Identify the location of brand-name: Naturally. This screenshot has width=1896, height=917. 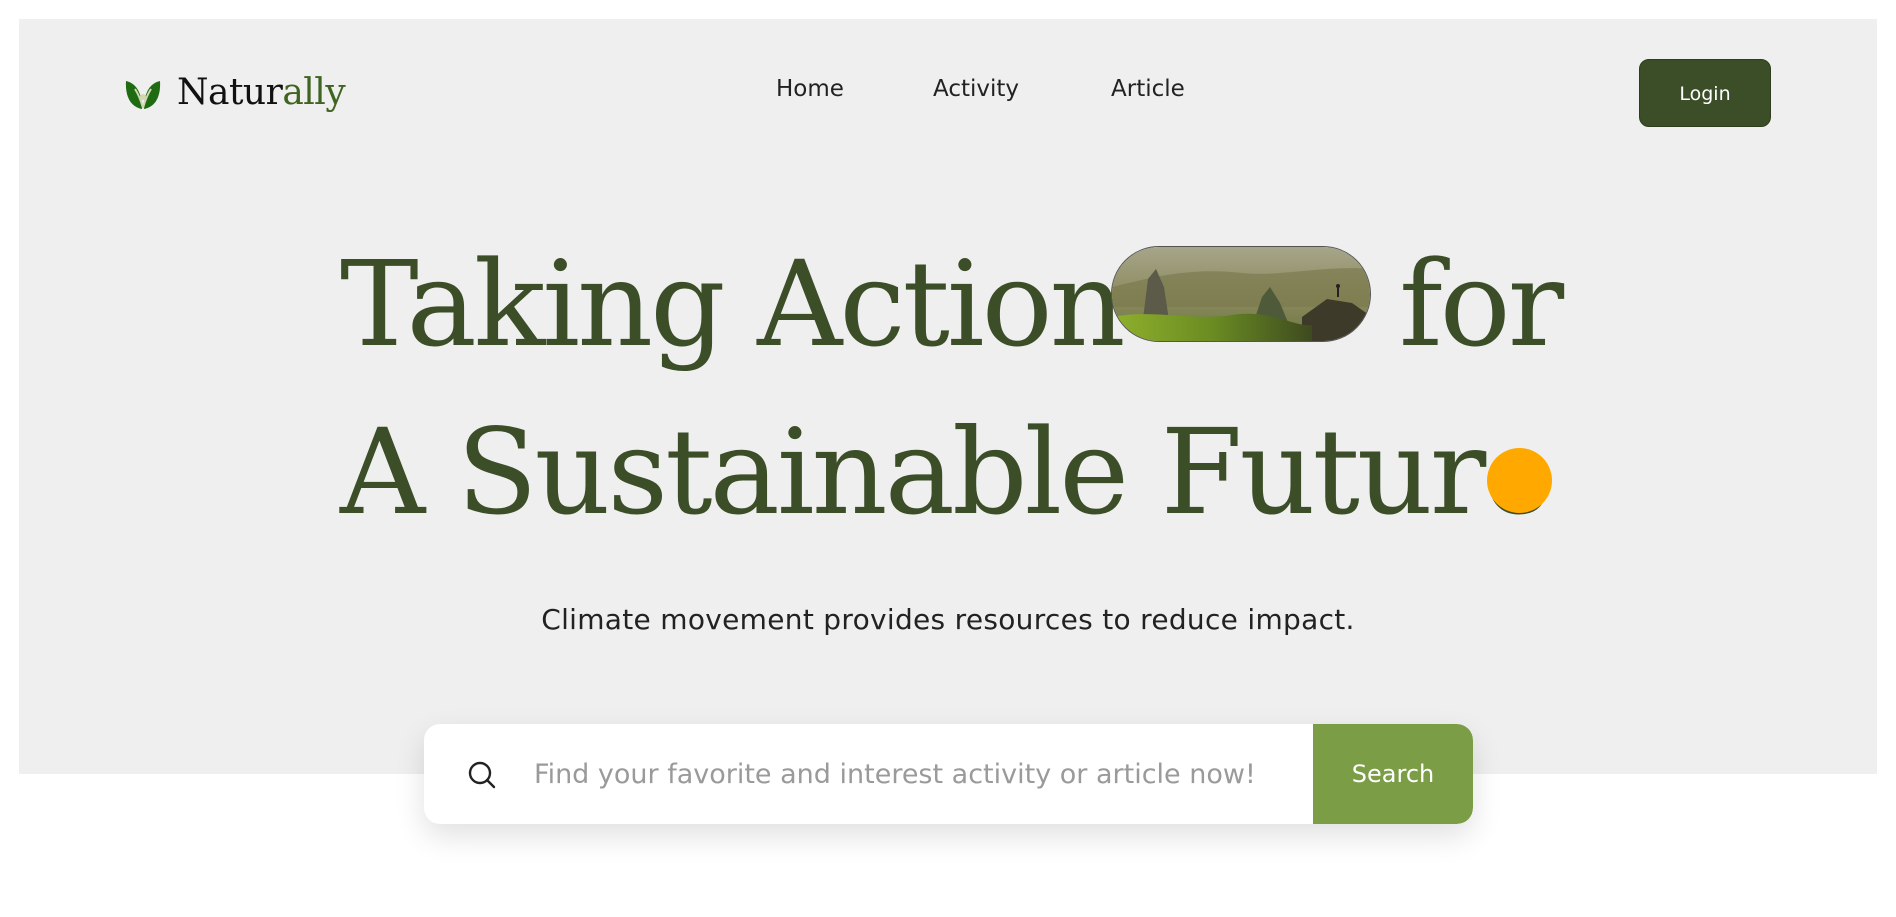
(261, 92).